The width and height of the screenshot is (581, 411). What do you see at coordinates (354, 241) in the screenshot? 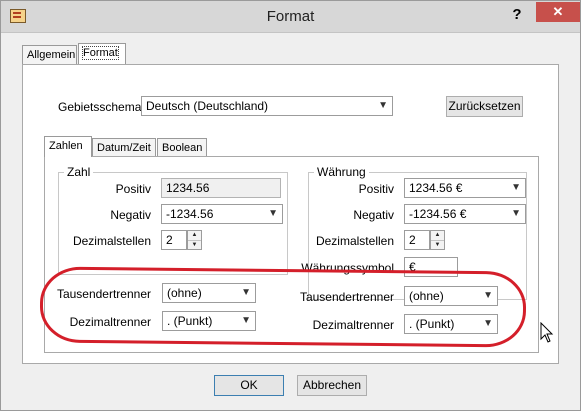
I see `waehrung-dezimalstellen-label: Dezimalstellen` at bounding box center [354, 241].